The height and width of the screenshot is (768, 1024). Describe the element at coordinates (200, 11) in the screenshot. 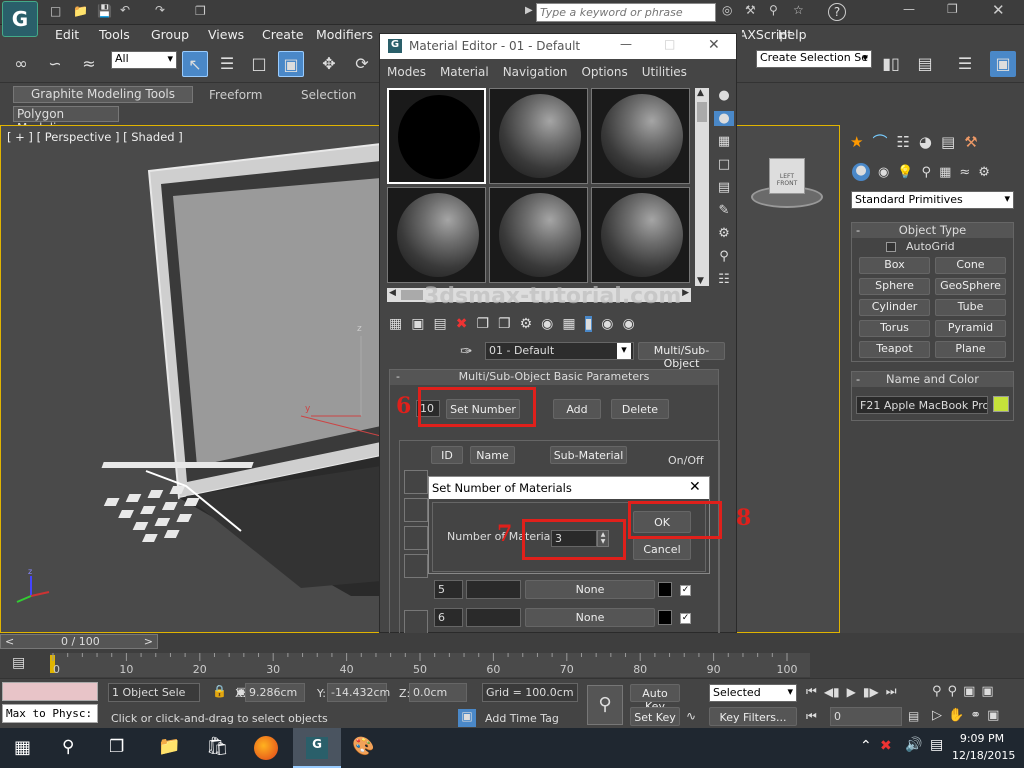

I see `project-folder-icon: ❐` at that location.